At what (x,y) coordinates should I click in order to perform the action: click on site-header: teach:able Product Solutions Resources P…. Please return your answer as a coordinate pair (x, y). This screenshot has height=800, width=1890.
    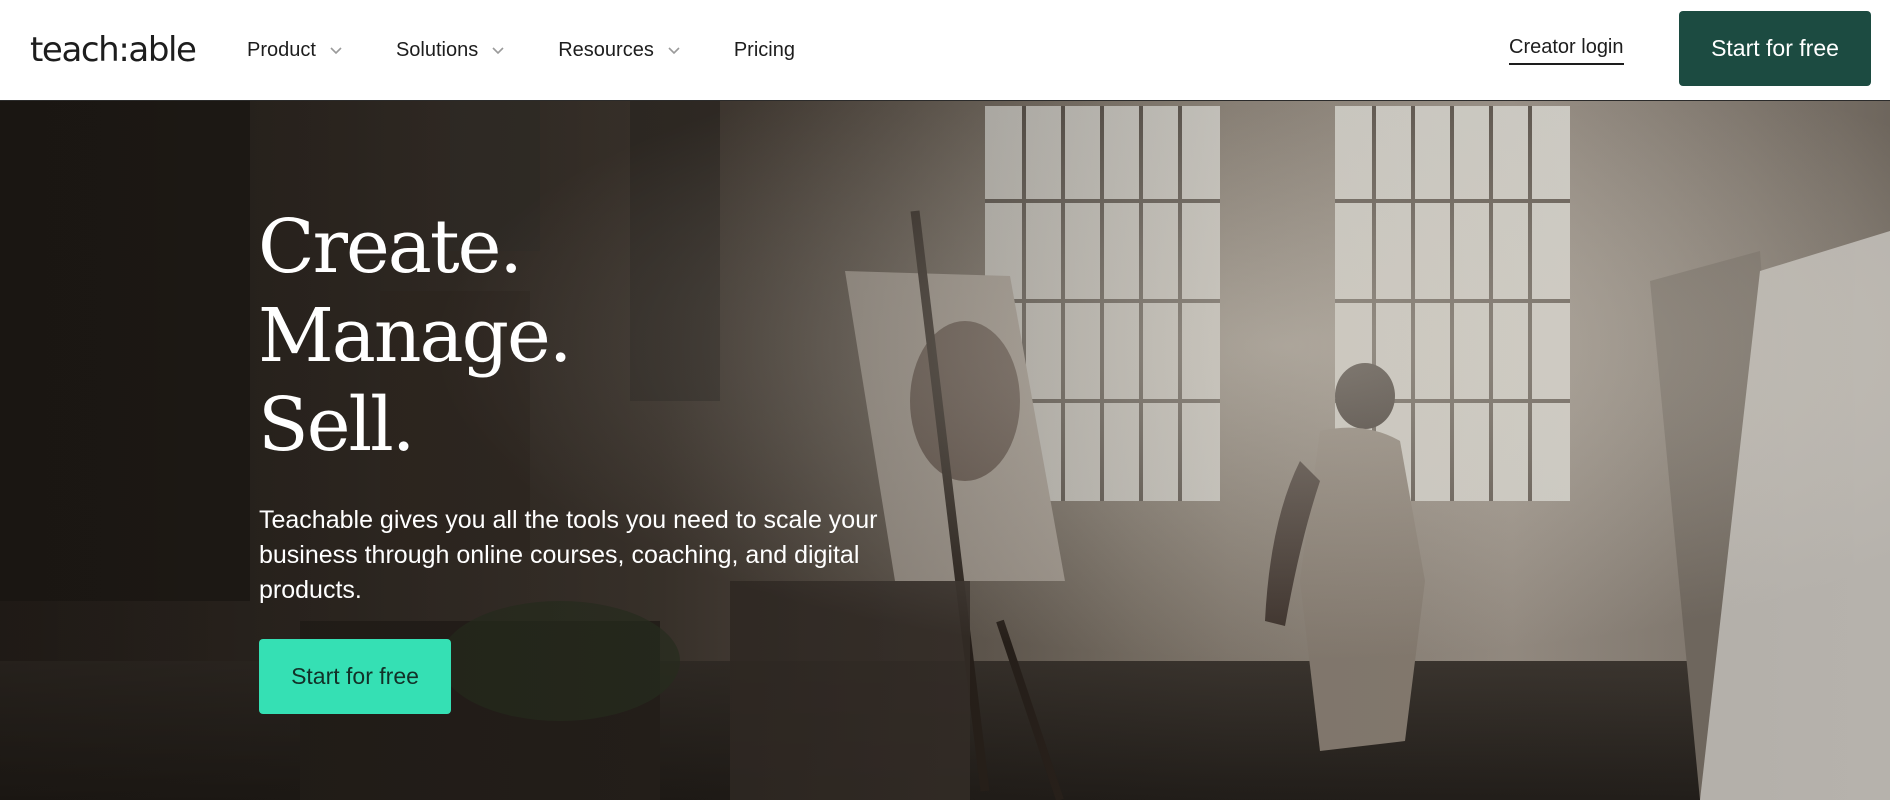
    Looking at the image, I should click on (945, 50).